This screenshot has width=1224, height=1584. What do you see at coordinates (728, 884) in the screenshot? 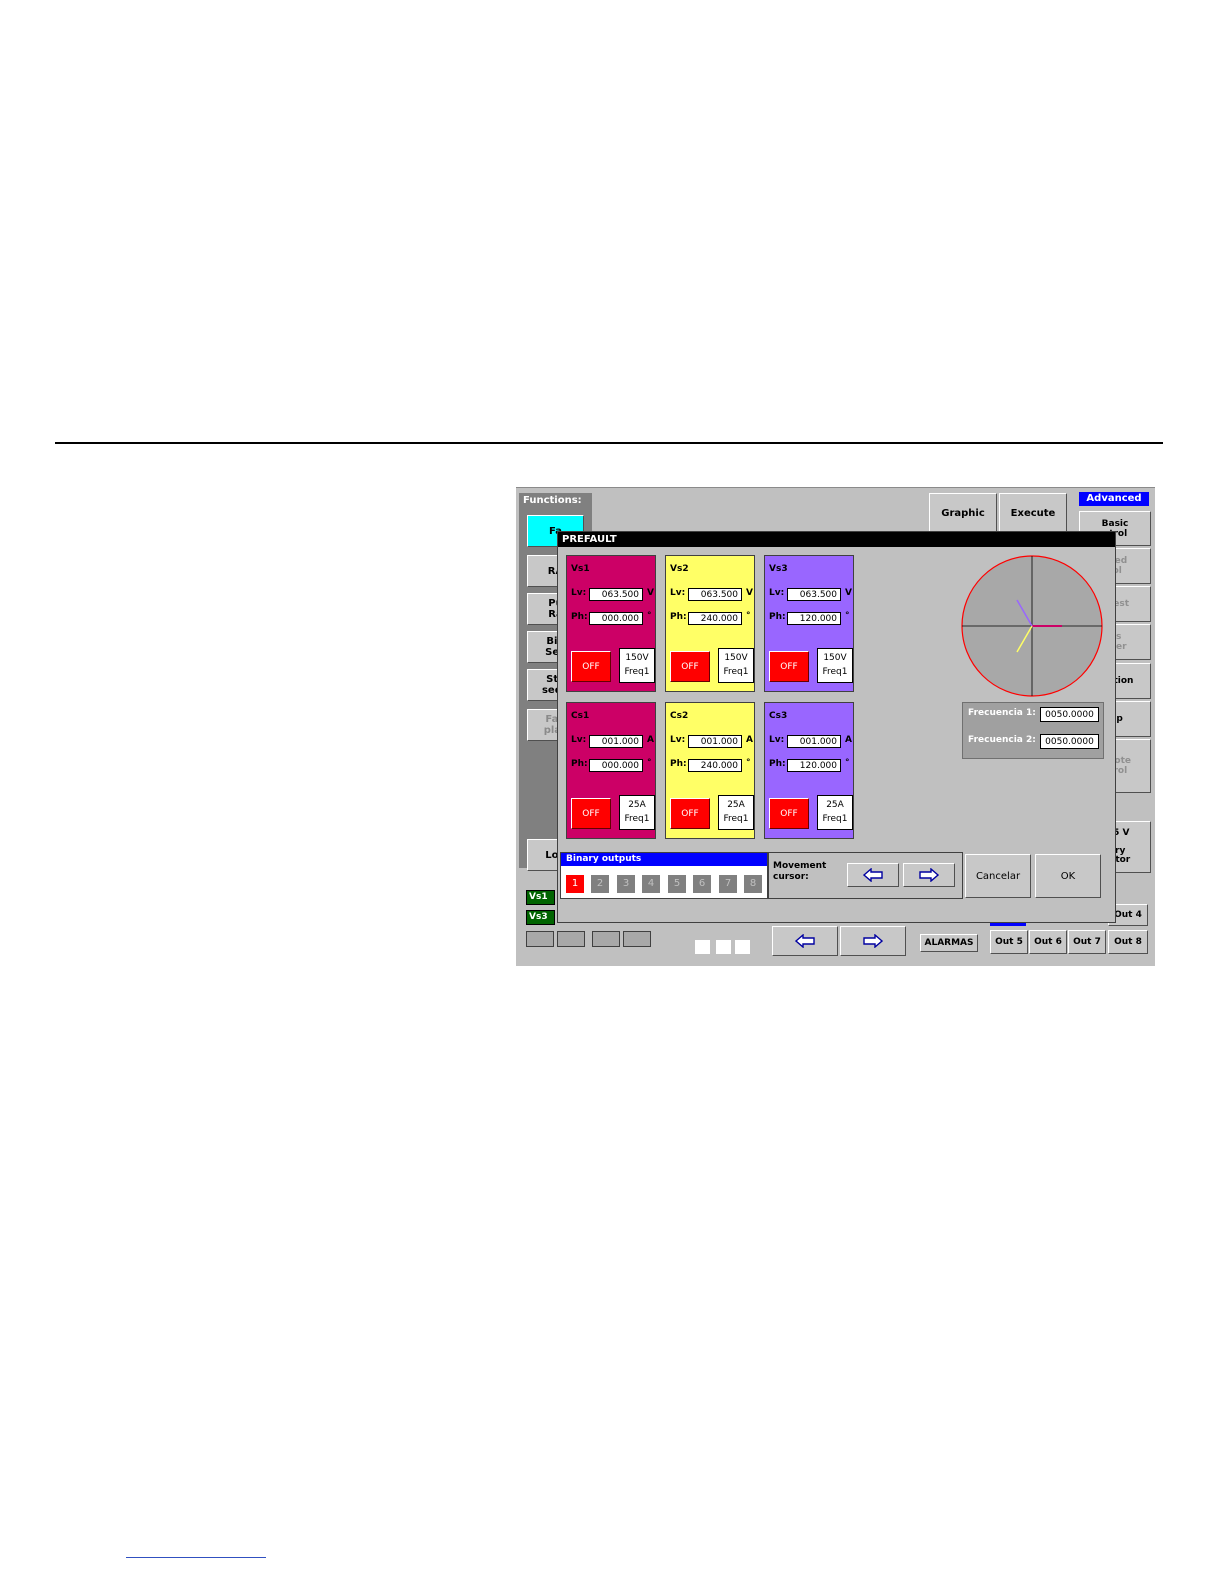
I see `binary-output-7: 7` at bounding box center [728, 884].